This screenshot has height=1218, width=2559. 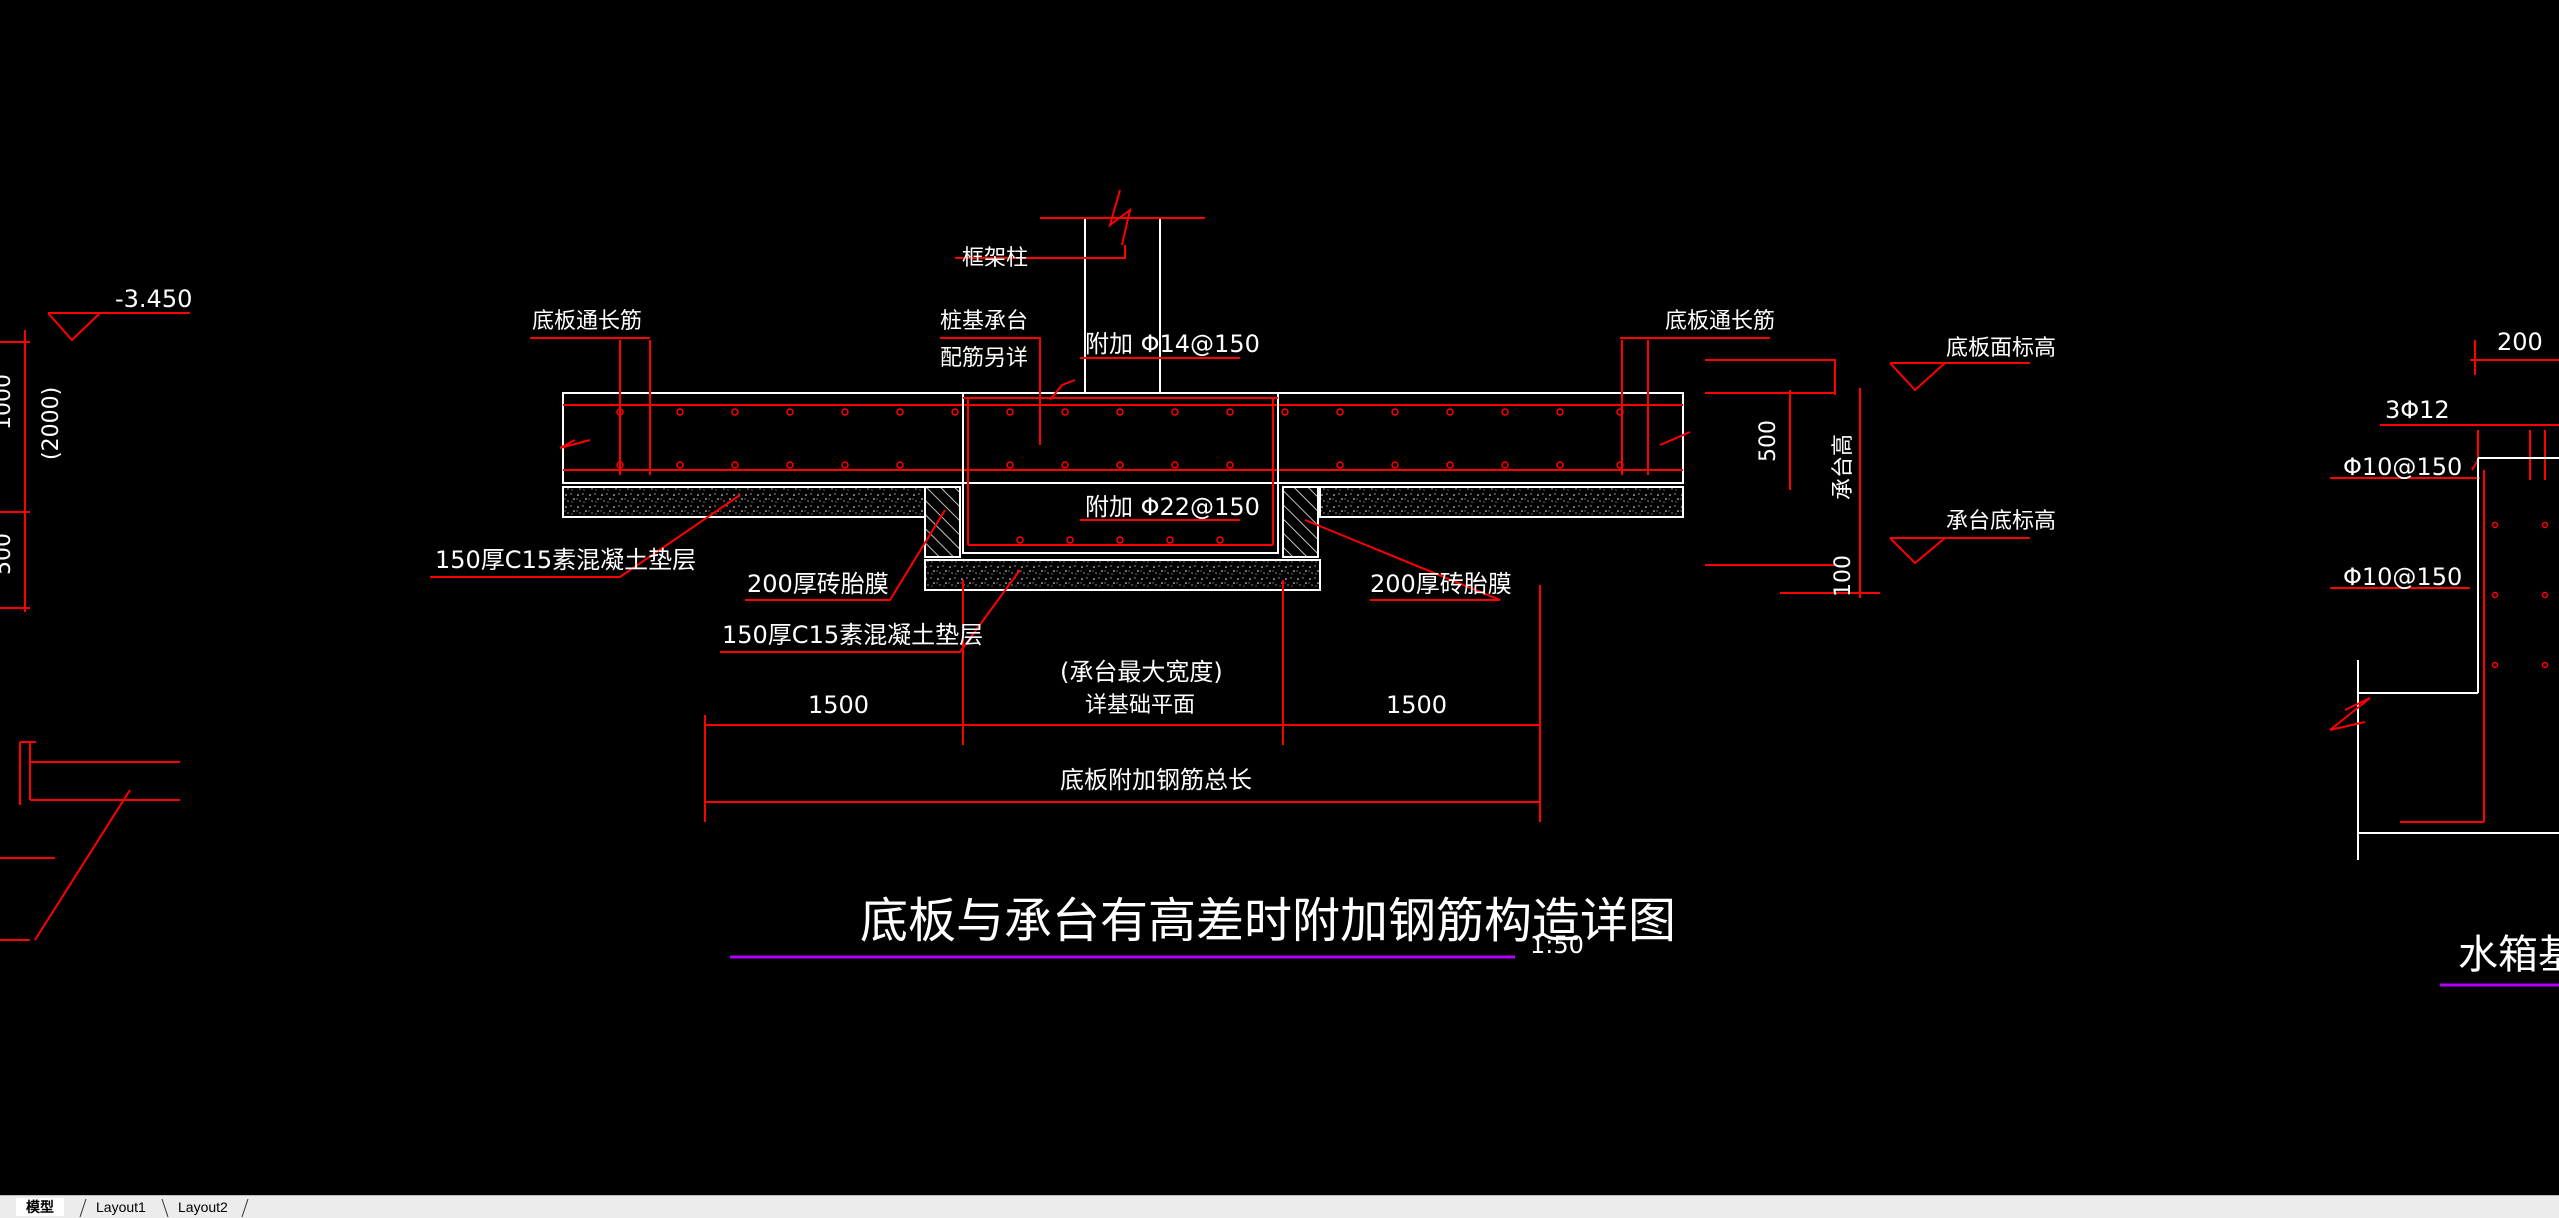 I want to click on right-detail-fragment, so click(x=2444, y=663).